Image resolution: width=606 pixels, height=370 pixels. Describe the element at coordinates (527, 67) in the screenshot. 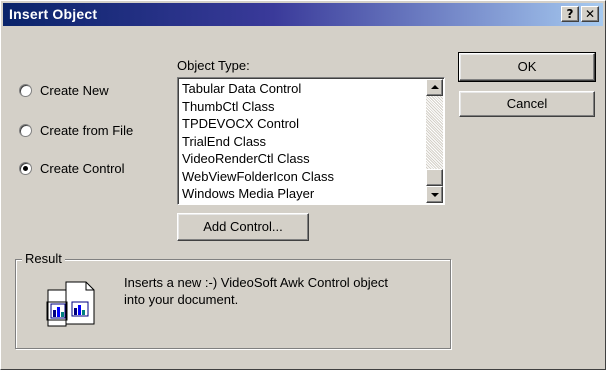

I see `ok-button: OK` at that location.